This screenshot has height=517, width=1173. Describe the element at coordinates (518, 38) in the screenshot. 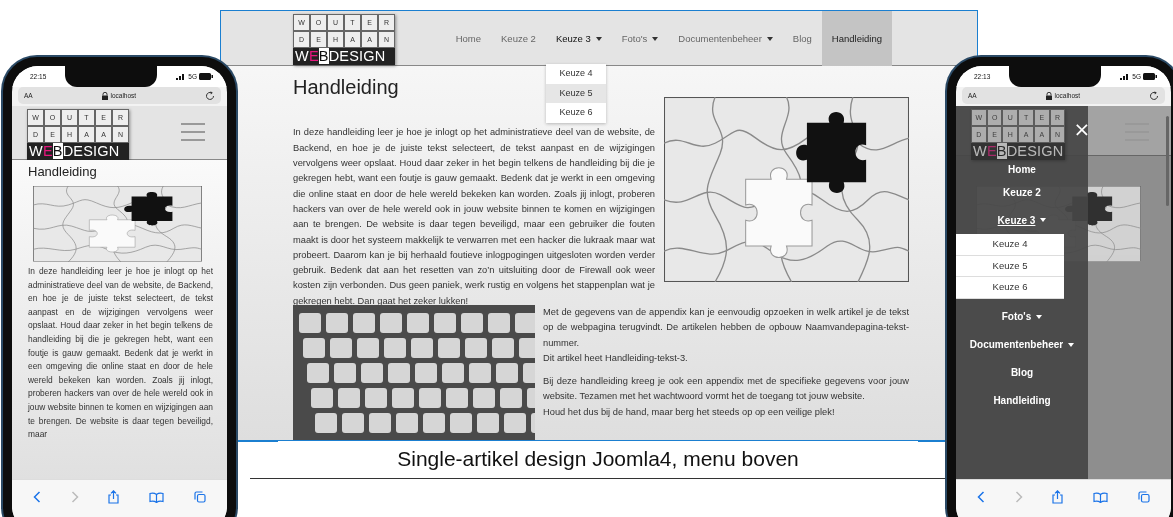

I see `nav-link: Keuze 2` at that location.